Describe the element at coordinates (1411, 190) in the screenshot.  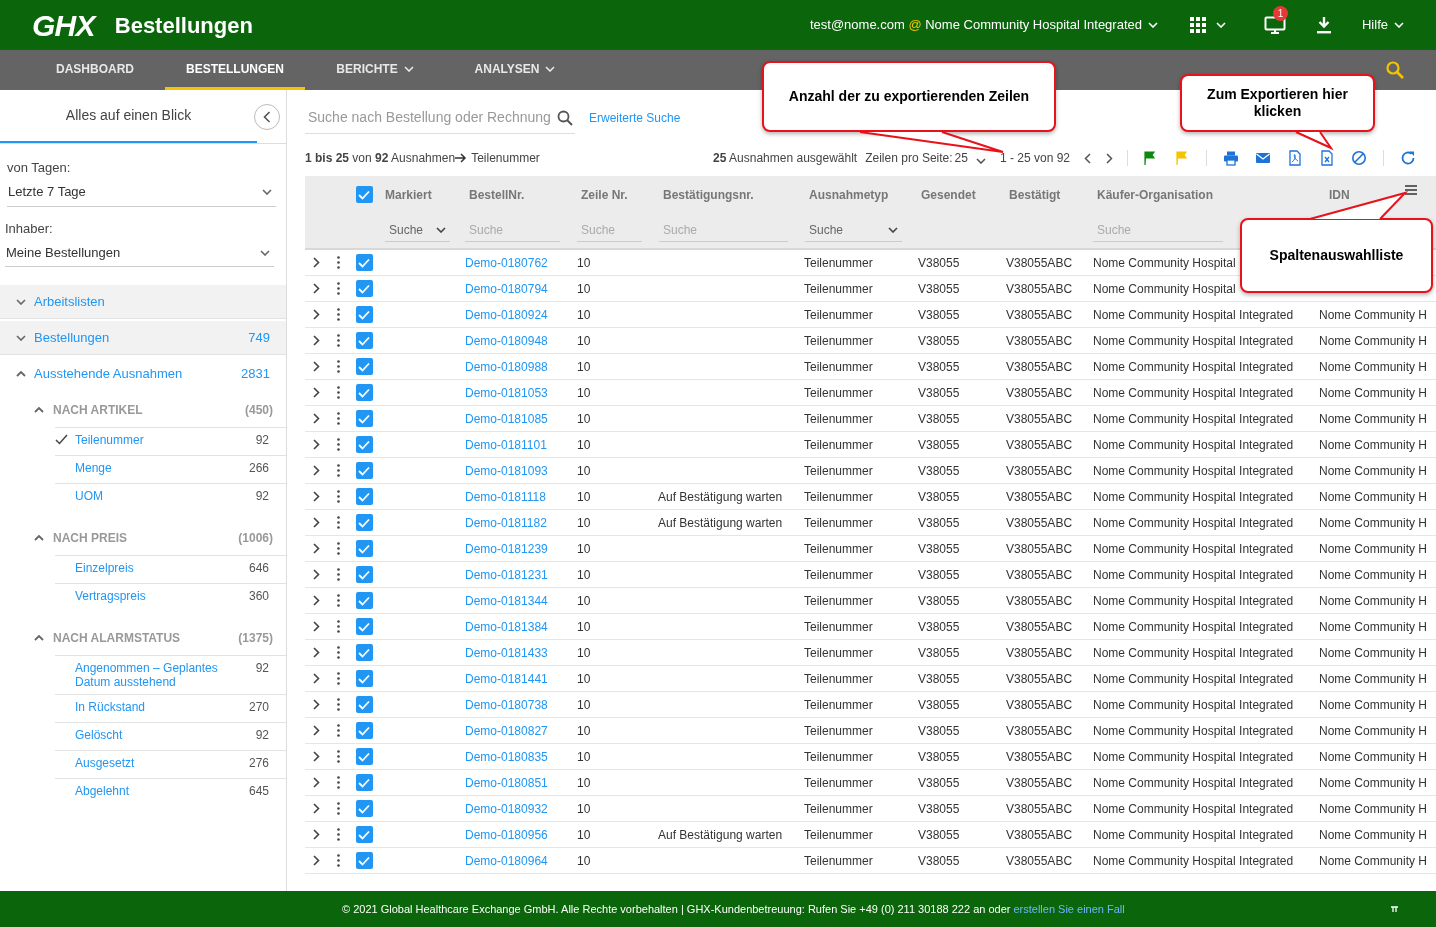
I see `menu-icon` at that location.